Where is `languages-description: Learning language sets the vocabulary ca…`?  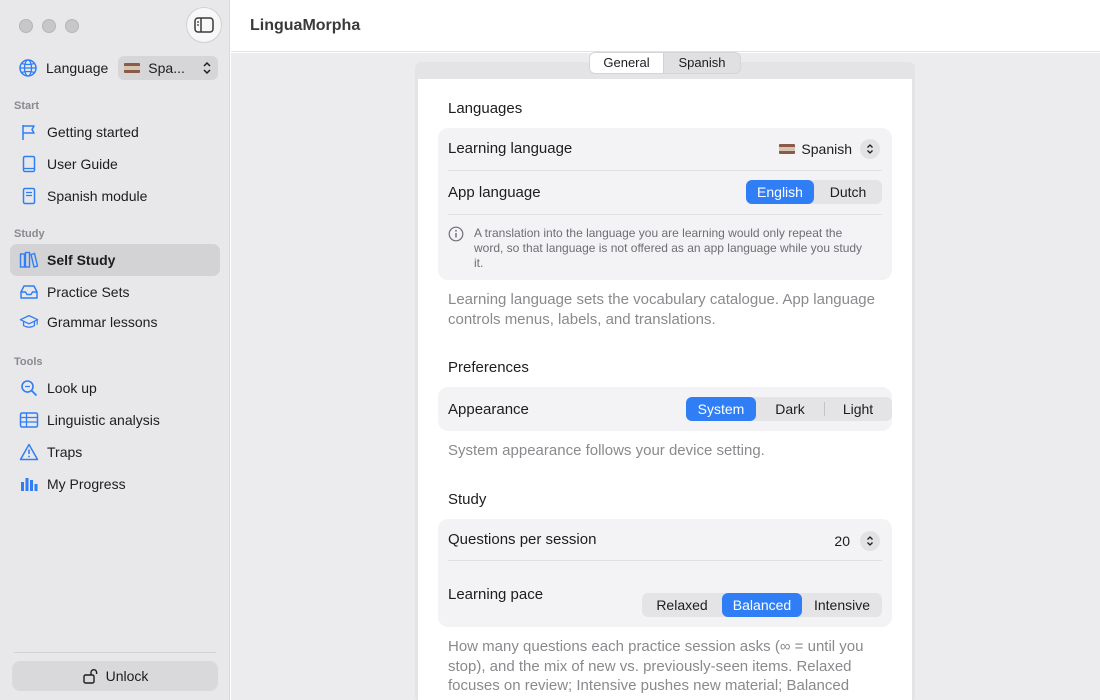 languages-description: Learning language sets the vocabulary ca… is located at coordinates (661, 309).